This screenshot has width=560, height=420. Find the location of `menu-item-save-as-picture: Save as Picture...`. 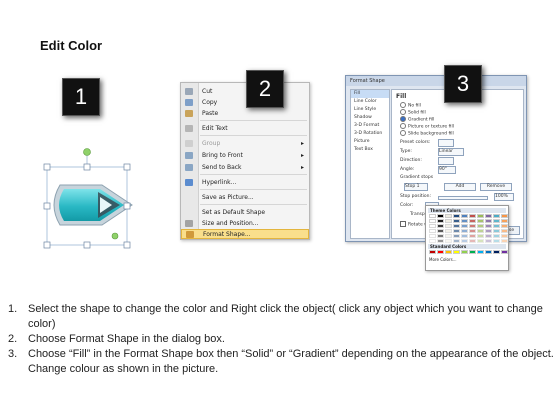

menu-item-save-as-picture: Save as Picture... is located at coordinates (245, 197).